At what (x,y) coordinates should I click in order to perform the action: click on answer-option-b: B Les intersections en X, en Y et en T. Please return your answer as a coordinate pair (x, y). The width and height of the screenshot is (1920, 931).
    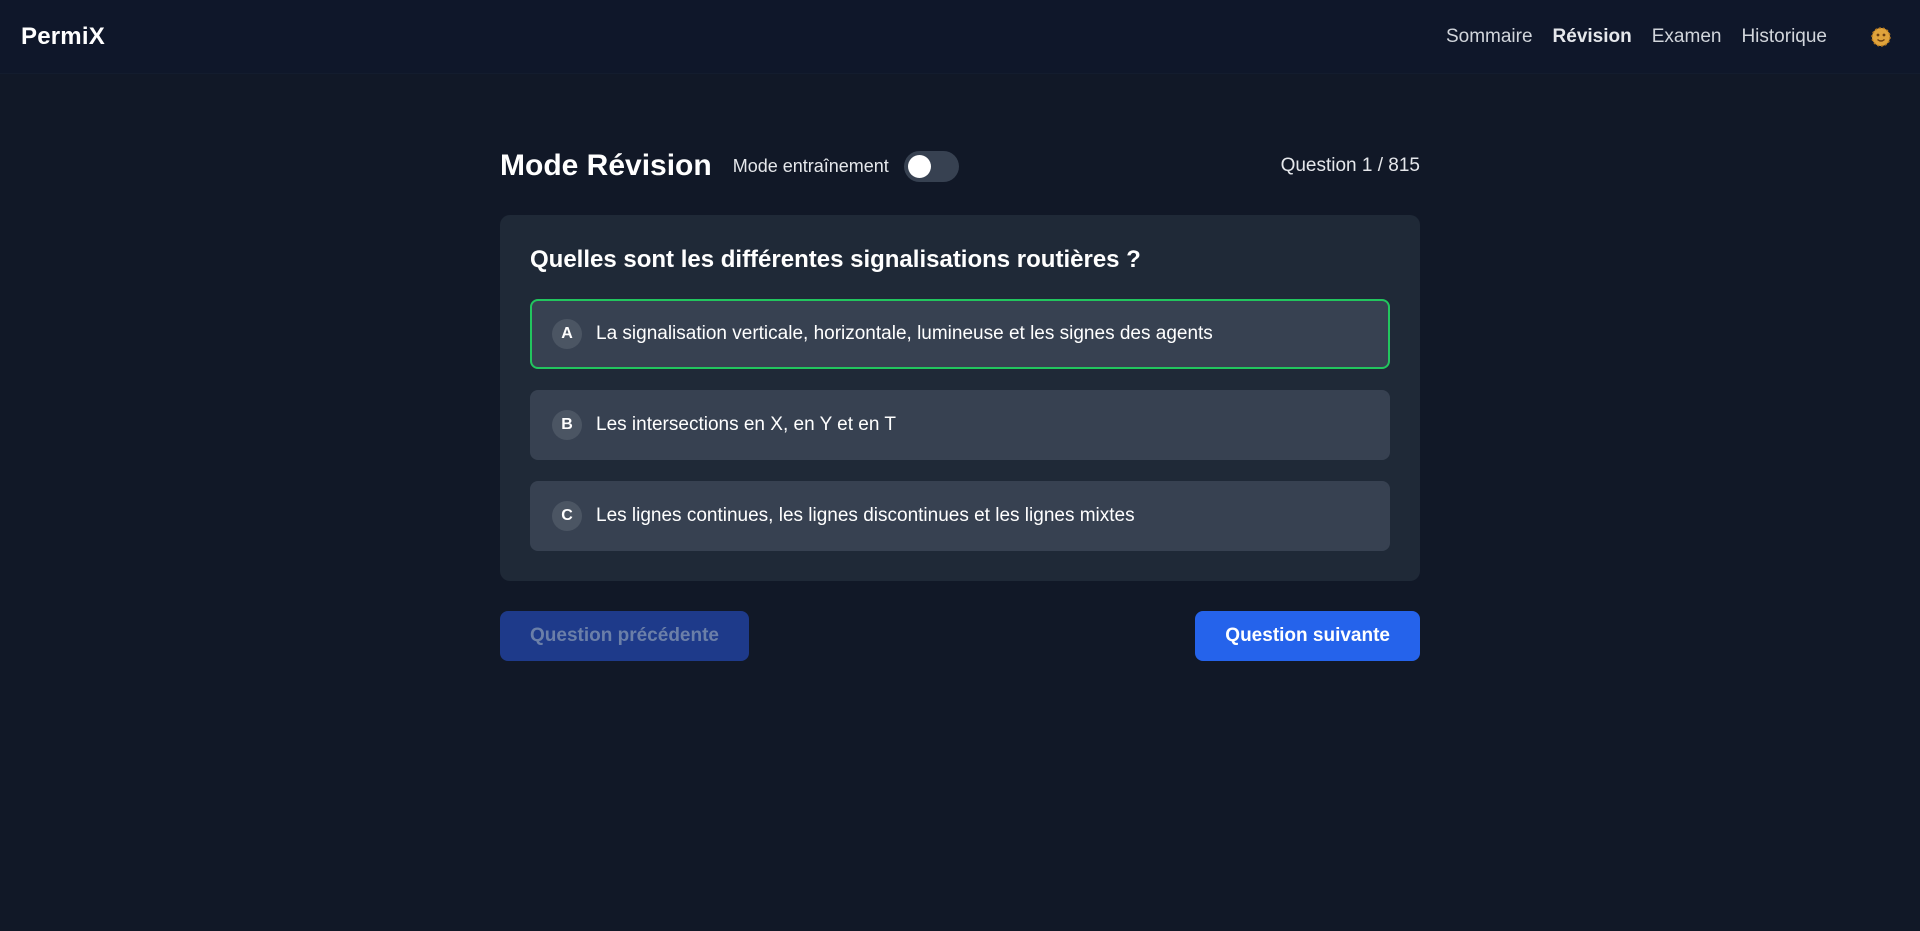
    Looking at the image, I should click on (960, 425).